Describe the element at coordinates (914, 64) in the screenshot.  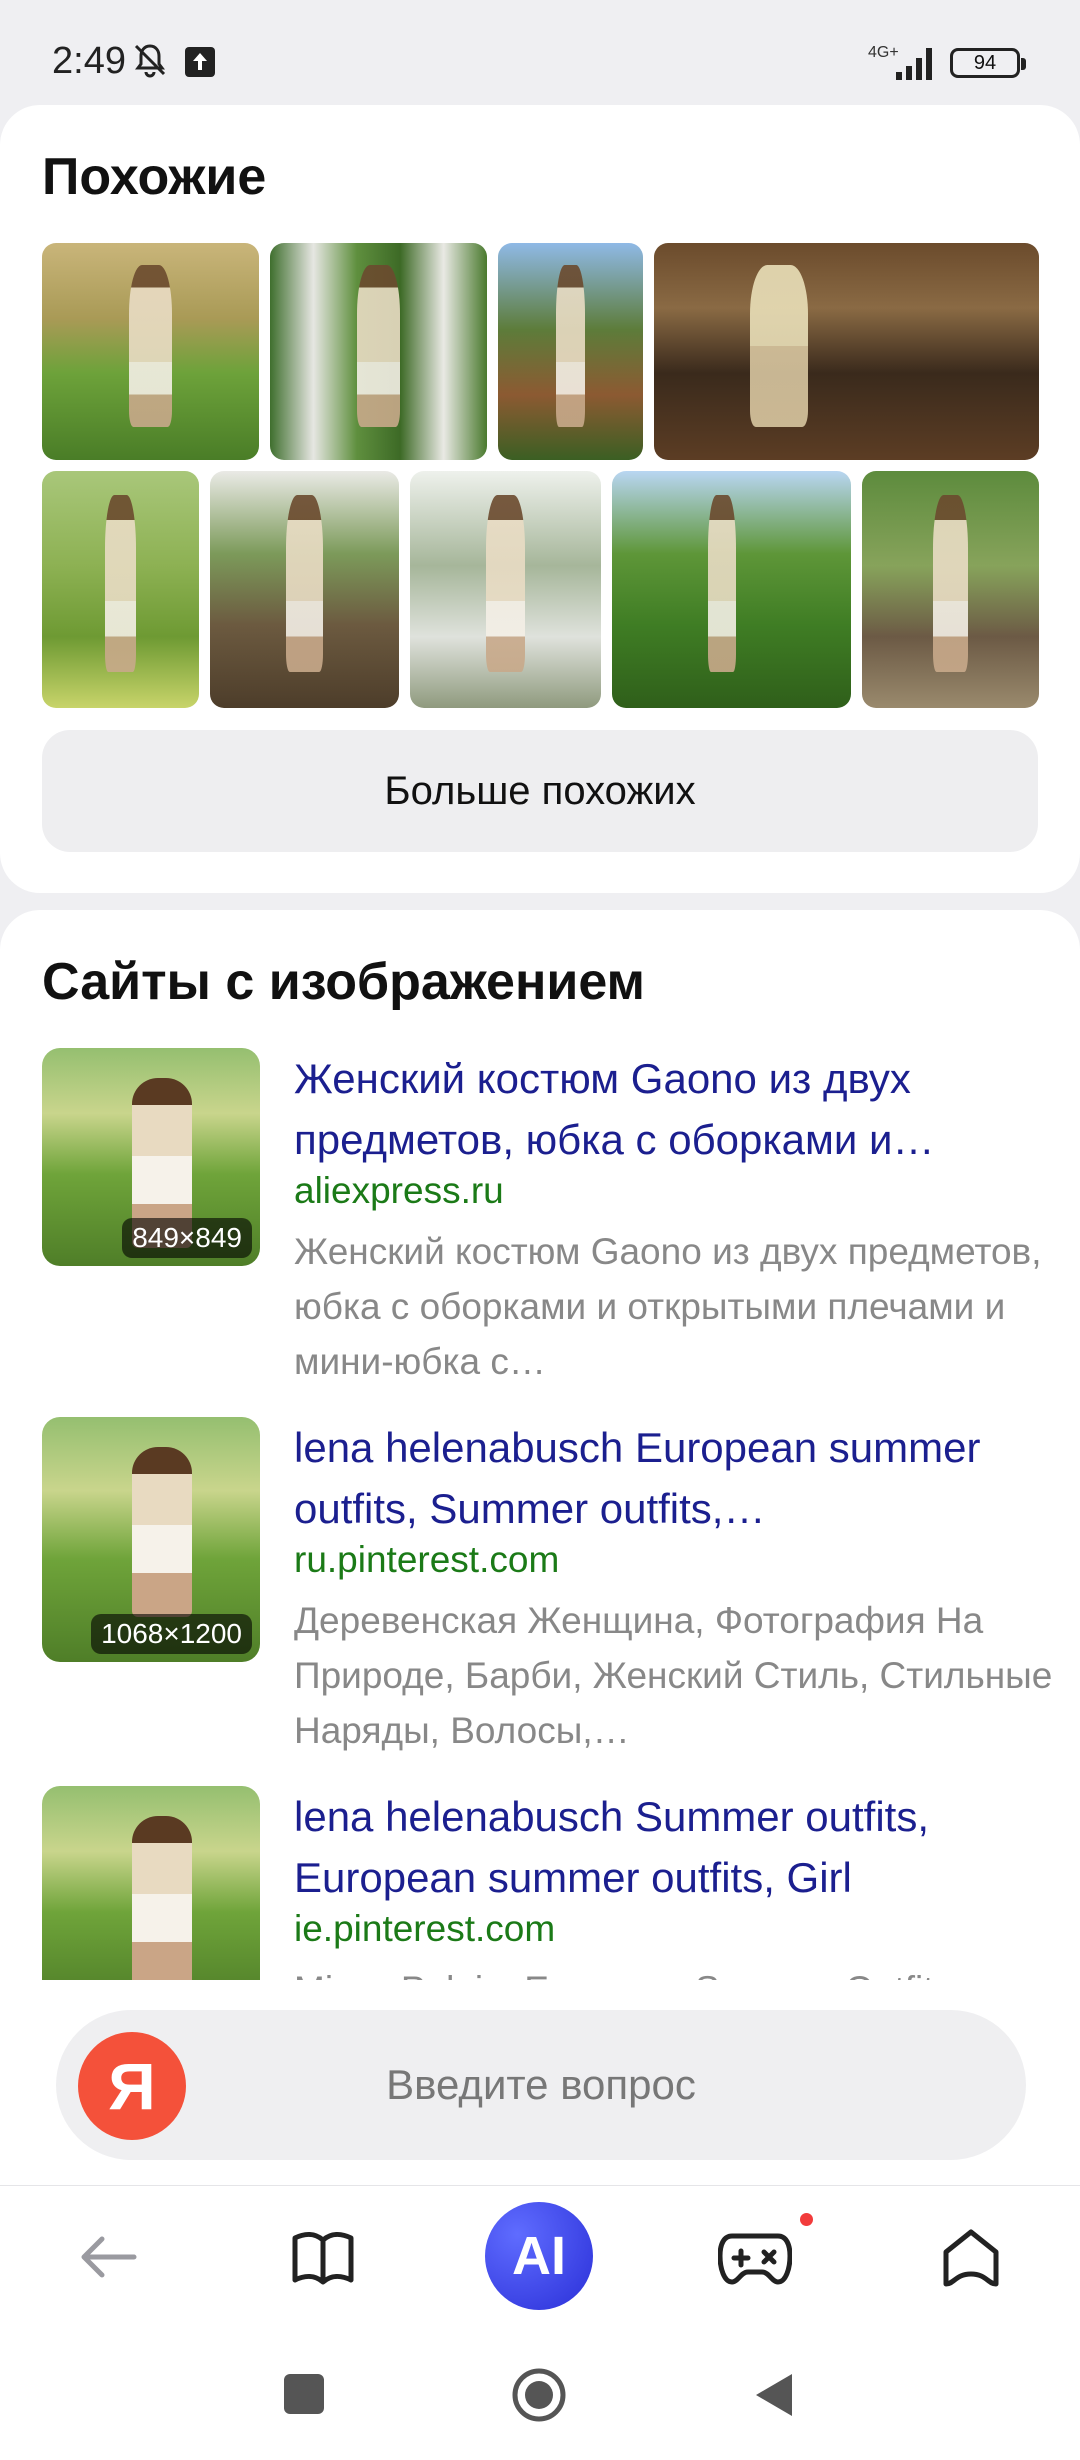
I see `signal-icon` at that location.